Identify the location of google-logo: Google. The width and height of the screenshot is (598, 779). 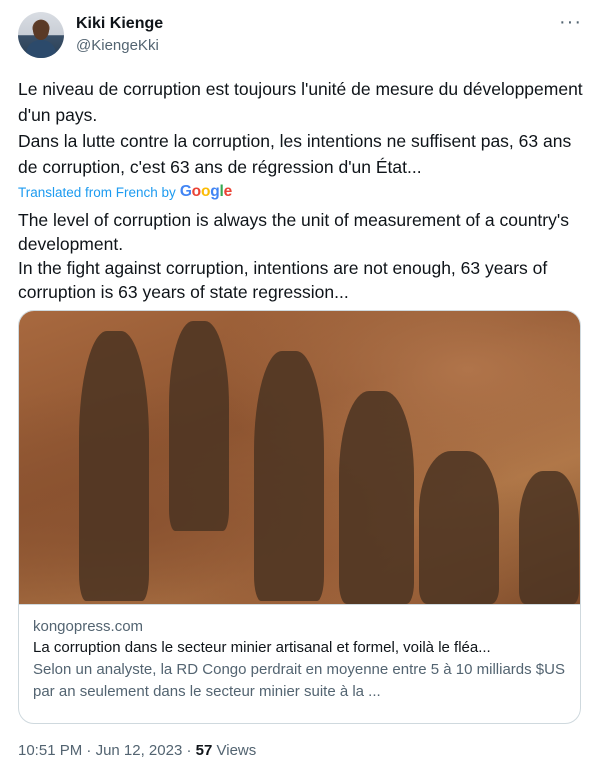
(206, 191).